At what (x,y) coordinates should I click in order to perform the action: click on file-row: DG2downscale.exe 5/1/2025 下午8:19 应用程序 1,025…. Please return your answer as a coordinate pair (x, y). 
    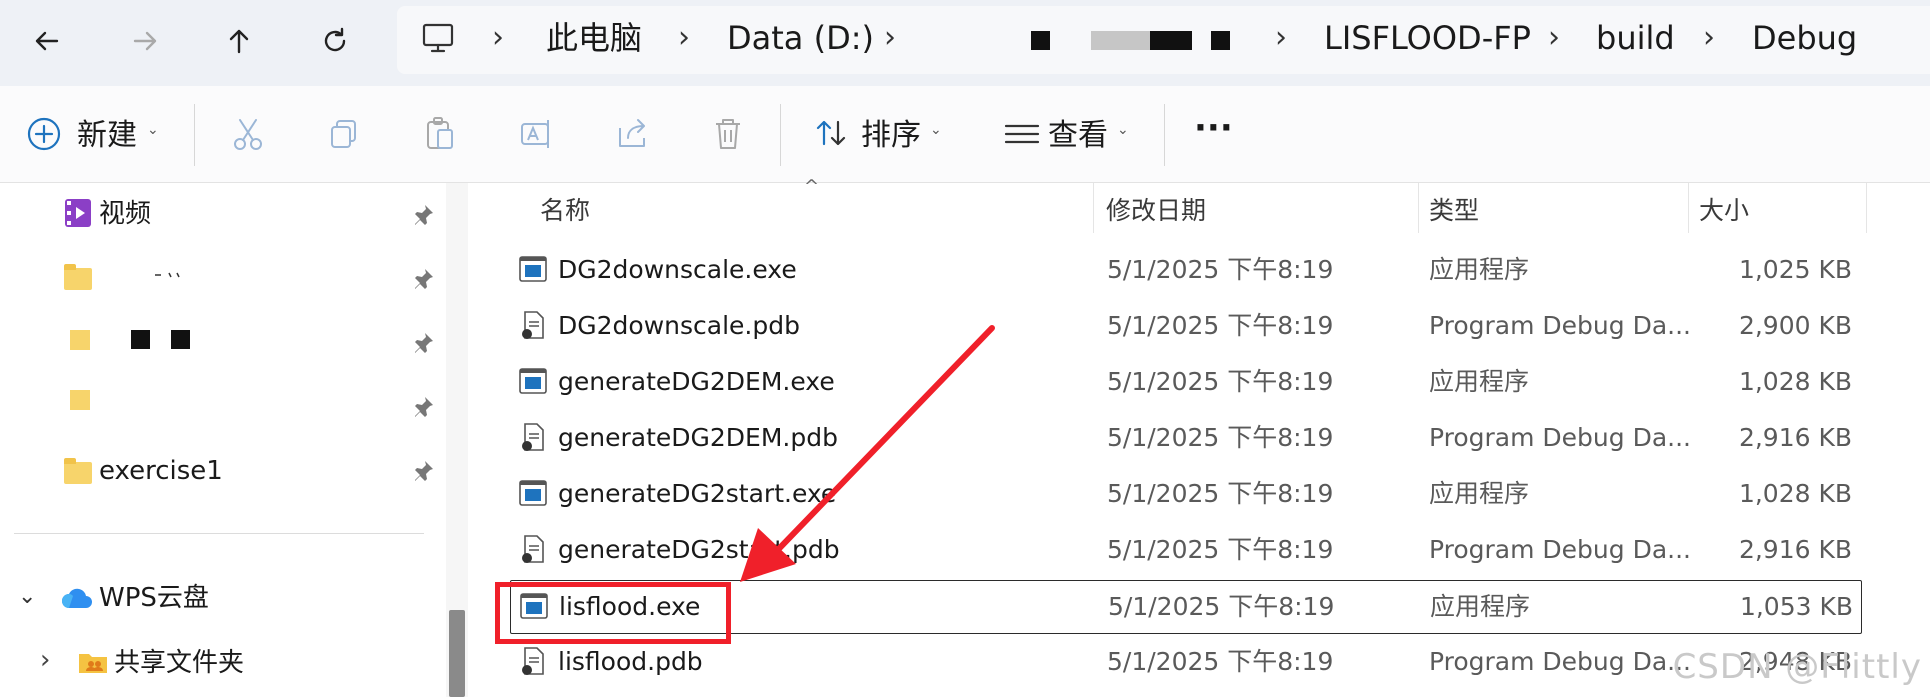
    Looking at the image, I should click on (1185, 270).